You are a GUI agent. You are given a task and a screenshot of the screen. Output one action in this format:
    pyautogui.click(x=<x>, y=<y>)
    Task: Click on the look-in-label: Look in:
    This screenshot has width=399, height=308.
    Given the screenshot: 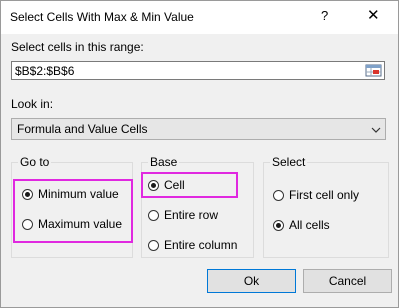 What is the action you would take?
    pyautogui.click(x=32, y=104)
    